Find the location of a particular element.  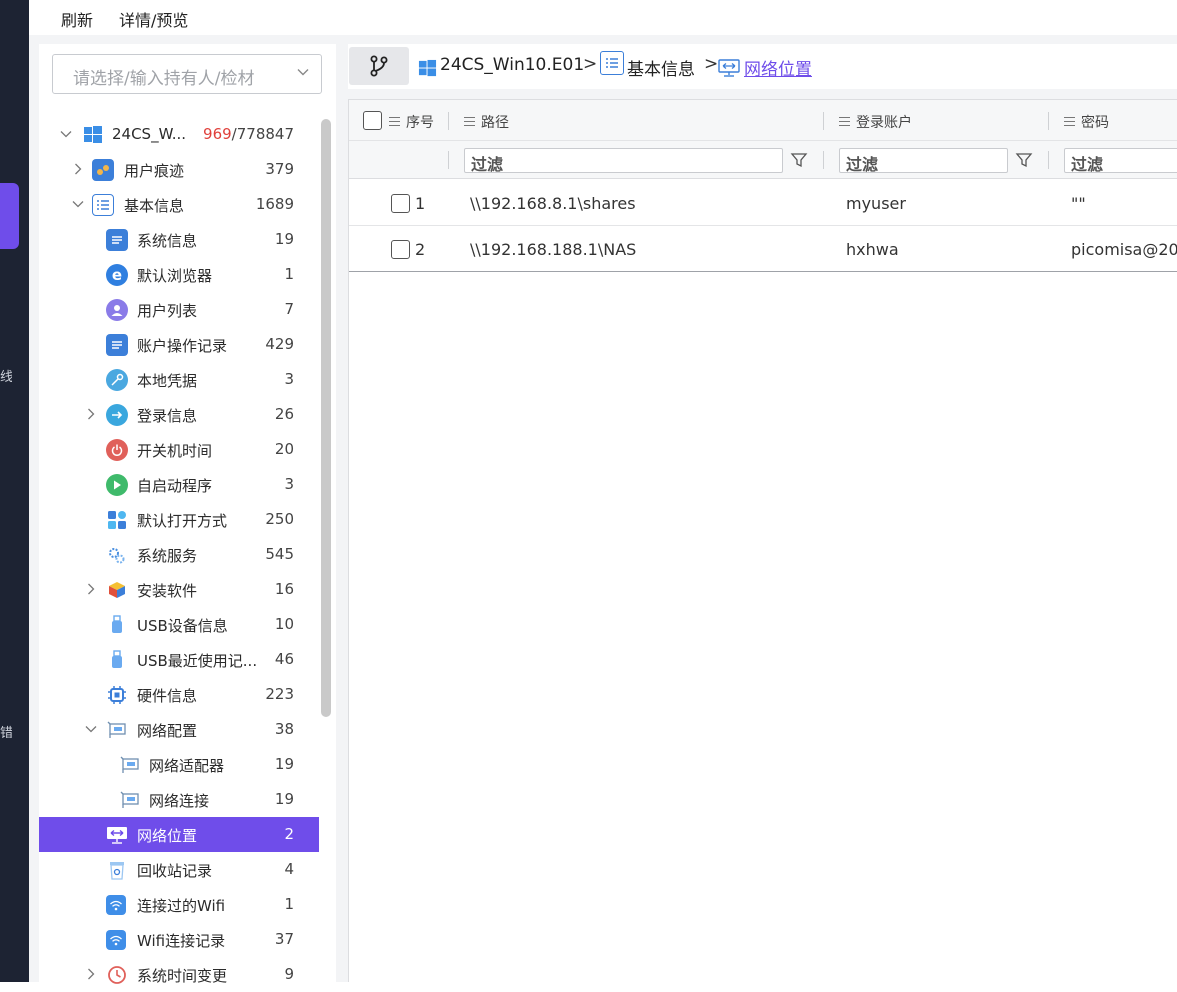

tree-scrollbar is located at coordinates (326, 418).